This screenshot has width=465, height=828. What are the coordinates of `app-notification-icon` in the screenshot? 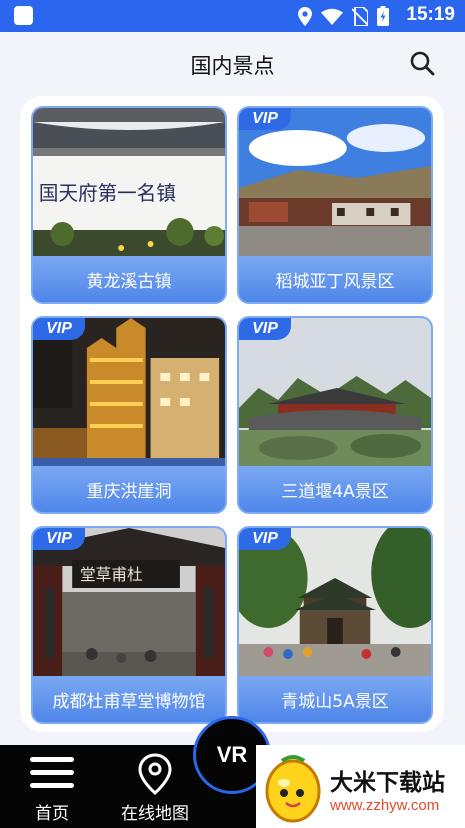 It's located at (23, 15).